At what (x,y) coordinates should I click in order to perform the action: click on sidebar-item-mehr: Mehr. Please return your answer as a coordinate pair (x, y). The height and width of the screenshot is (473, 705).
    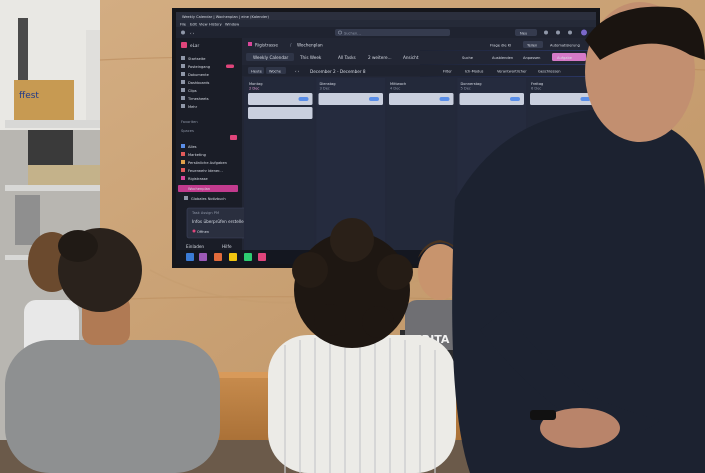
    Looking at the image, I should click on (193, 107).